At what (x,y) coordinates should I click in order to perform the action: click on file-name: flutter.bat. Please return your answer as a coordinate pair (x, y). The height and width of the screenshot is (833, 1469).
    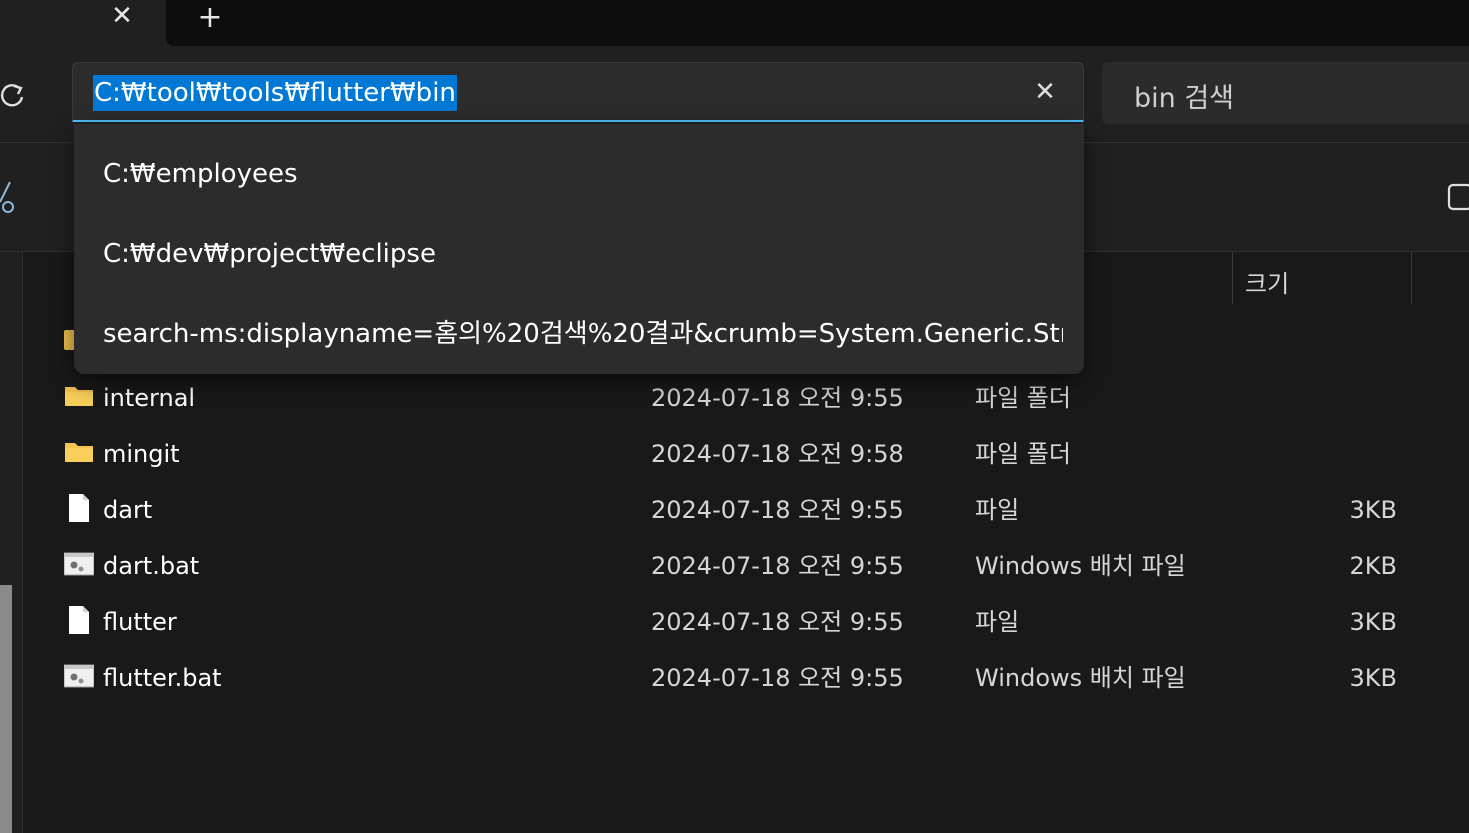
    Looking at the image, I should click on (162, 678).